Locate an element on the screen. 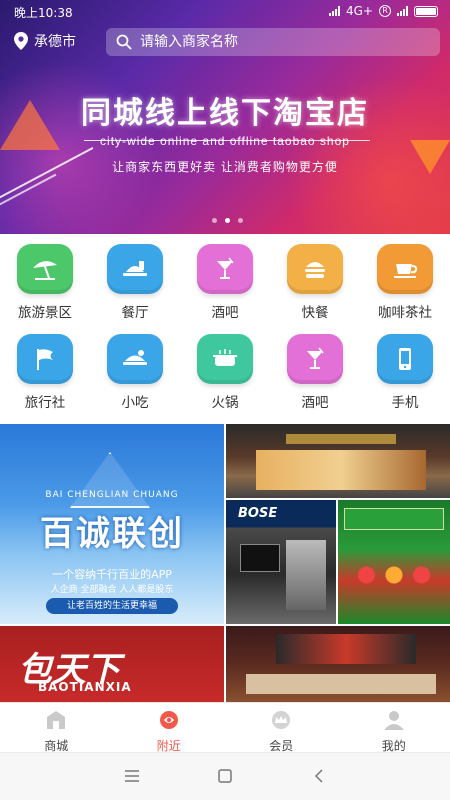 Image resolution: width=450 pixels, height=800 pixels. store-screen is located at coordinates (260, 558).